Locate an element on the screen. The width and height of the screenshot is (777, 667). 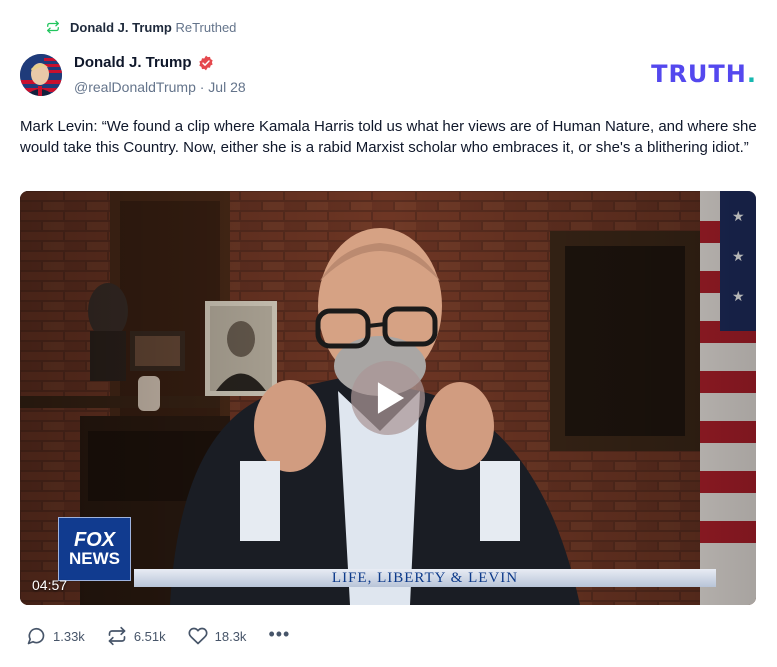
like-button: 18.3k is located at coordinates (217, 636).